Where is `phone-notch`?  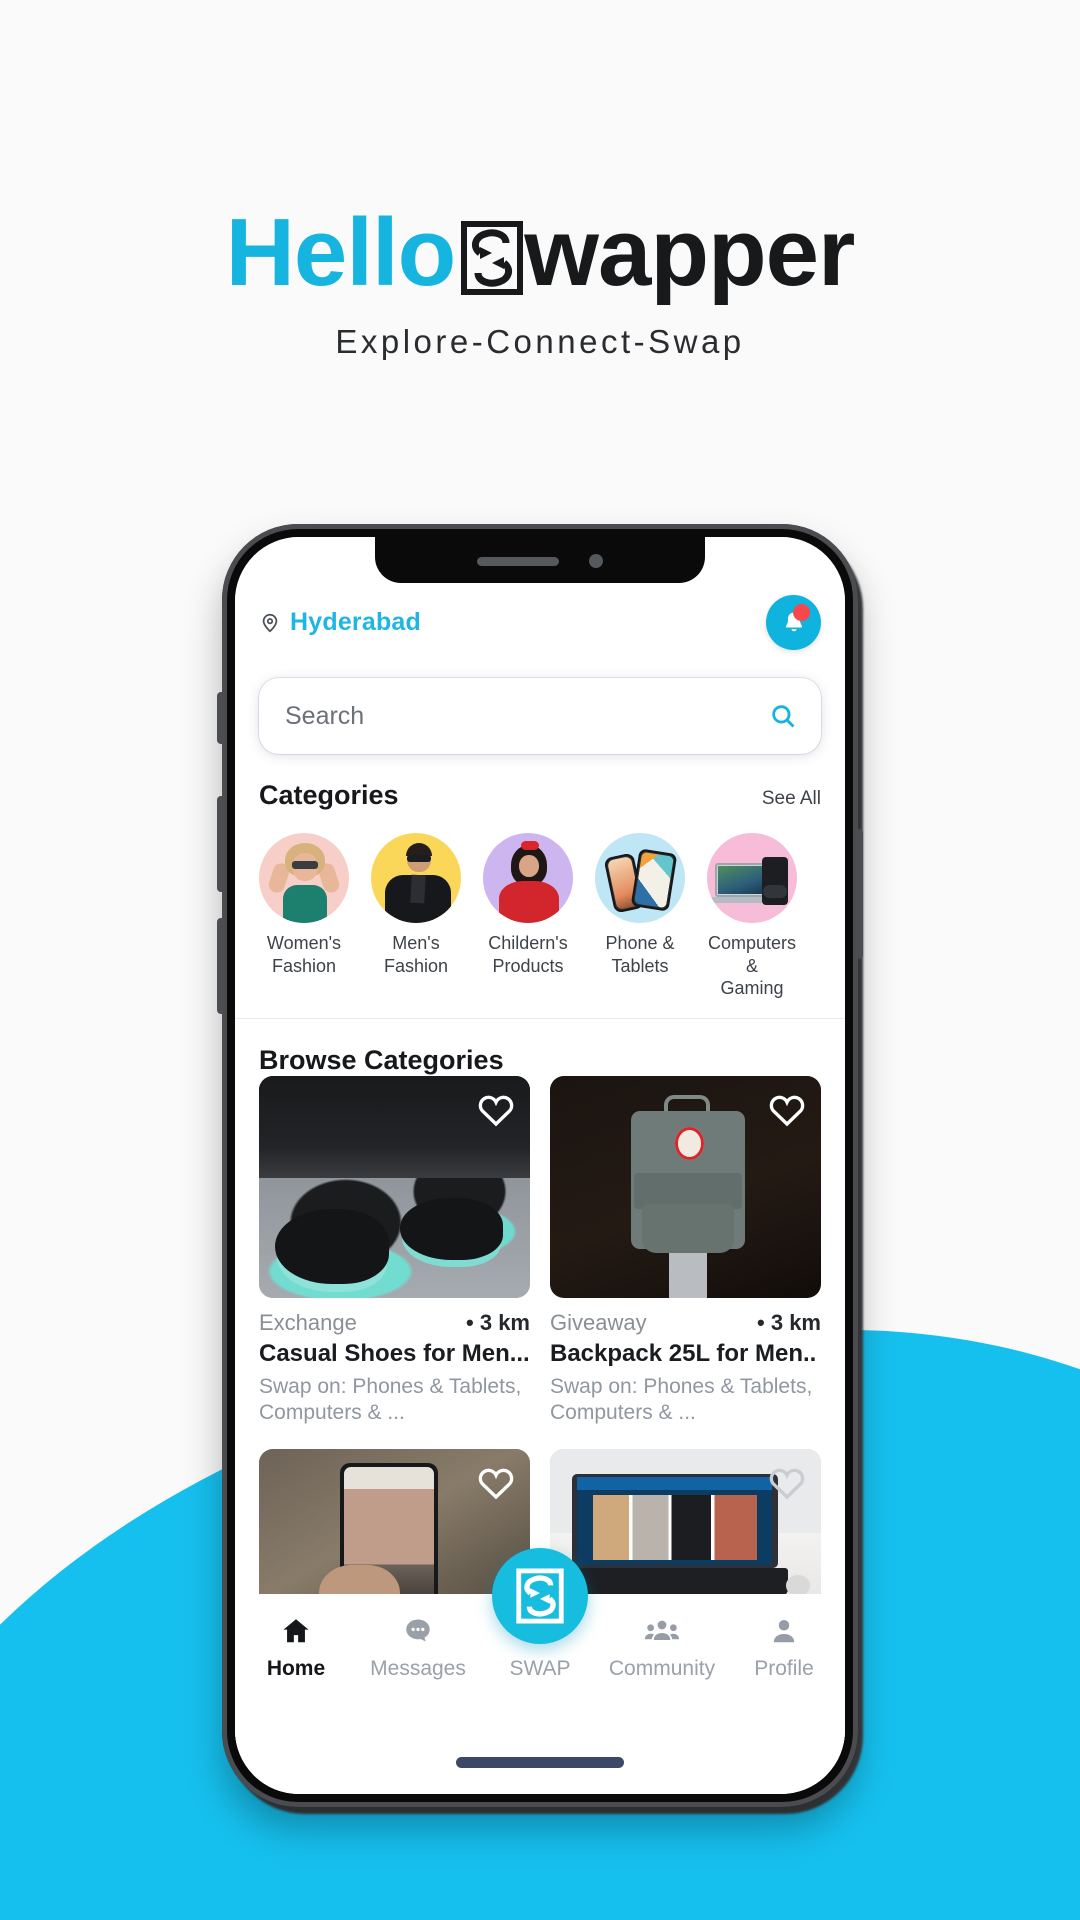
phone-notch is located at coordinates (540, 560).